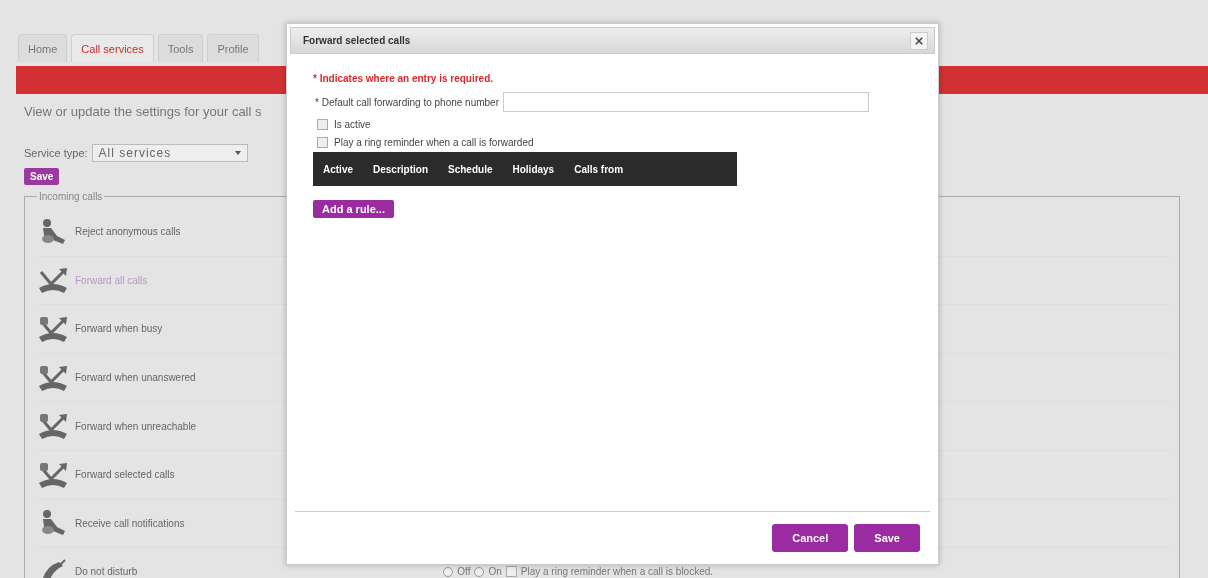 The height and width of the screenshot is (578, 1208). What do you see at coordinates (43, 48) in the screenshot?
I see `tab: Home` at bounding box center [43, 48].